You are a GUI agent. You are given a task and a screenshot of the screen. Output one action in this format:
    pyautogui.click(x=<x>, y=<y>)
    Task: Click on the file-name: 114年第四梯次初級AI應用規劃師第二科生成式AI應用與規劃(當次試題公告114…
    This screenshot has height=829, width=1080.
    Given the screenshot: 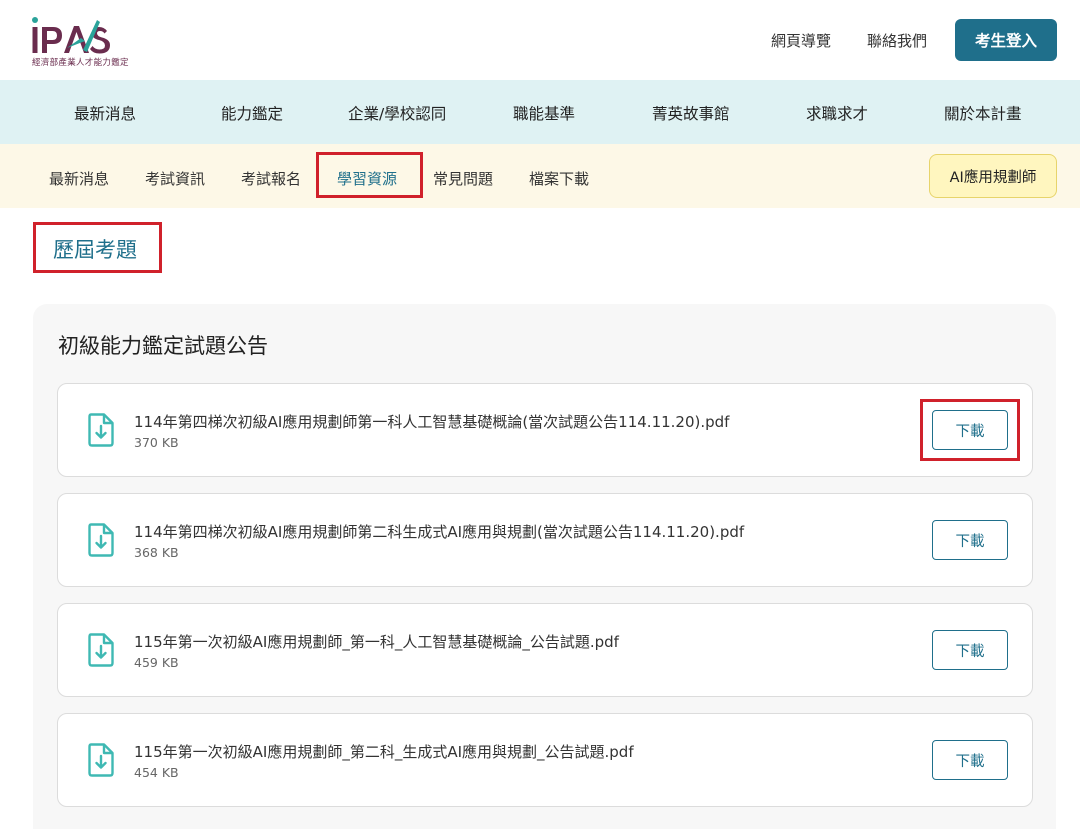 What is the action you would take?
    pyautogui.click(x=439, y=532)
    